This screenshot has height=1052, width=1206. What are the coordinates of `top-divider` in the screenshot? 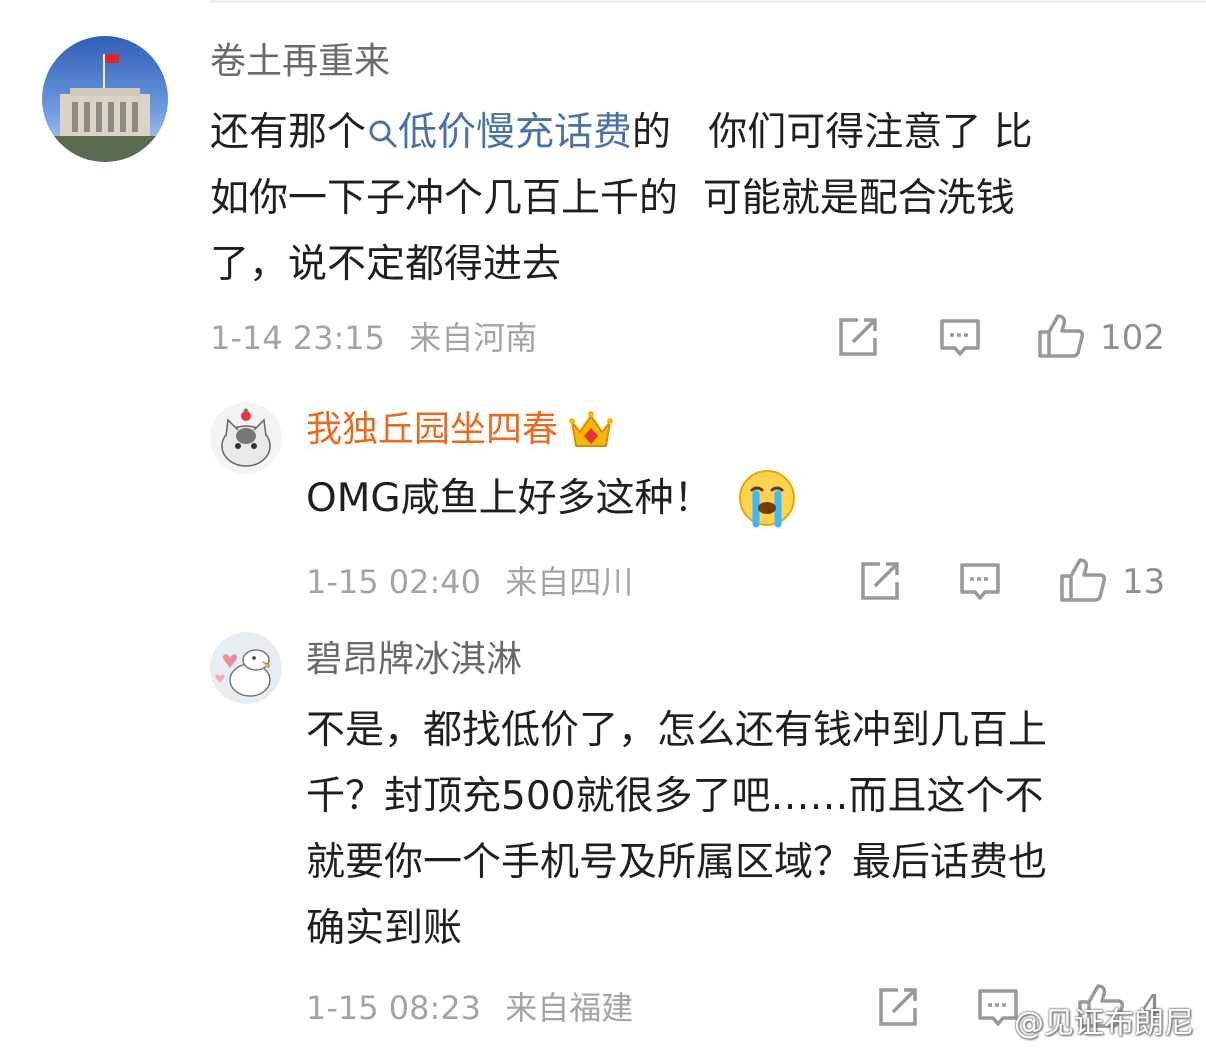 It's located at (708, 1).